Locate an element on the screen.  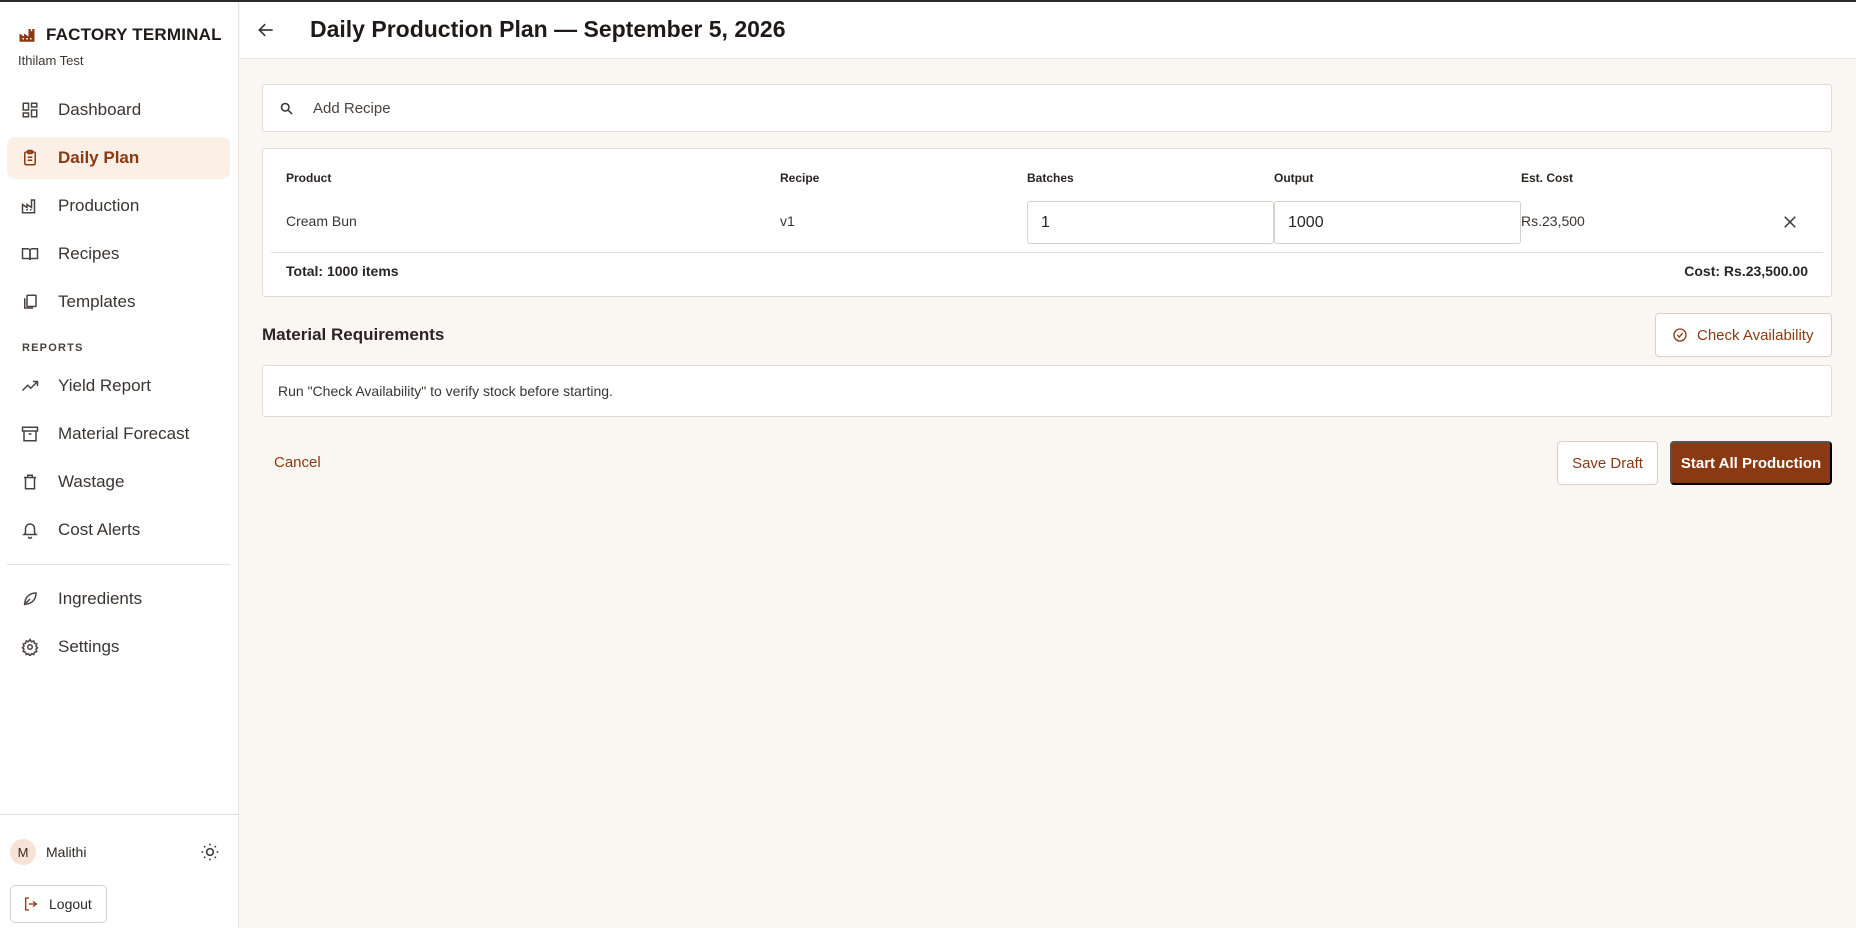
brand-subtitle: Ithilam Test is located at coordinates (51, 60).